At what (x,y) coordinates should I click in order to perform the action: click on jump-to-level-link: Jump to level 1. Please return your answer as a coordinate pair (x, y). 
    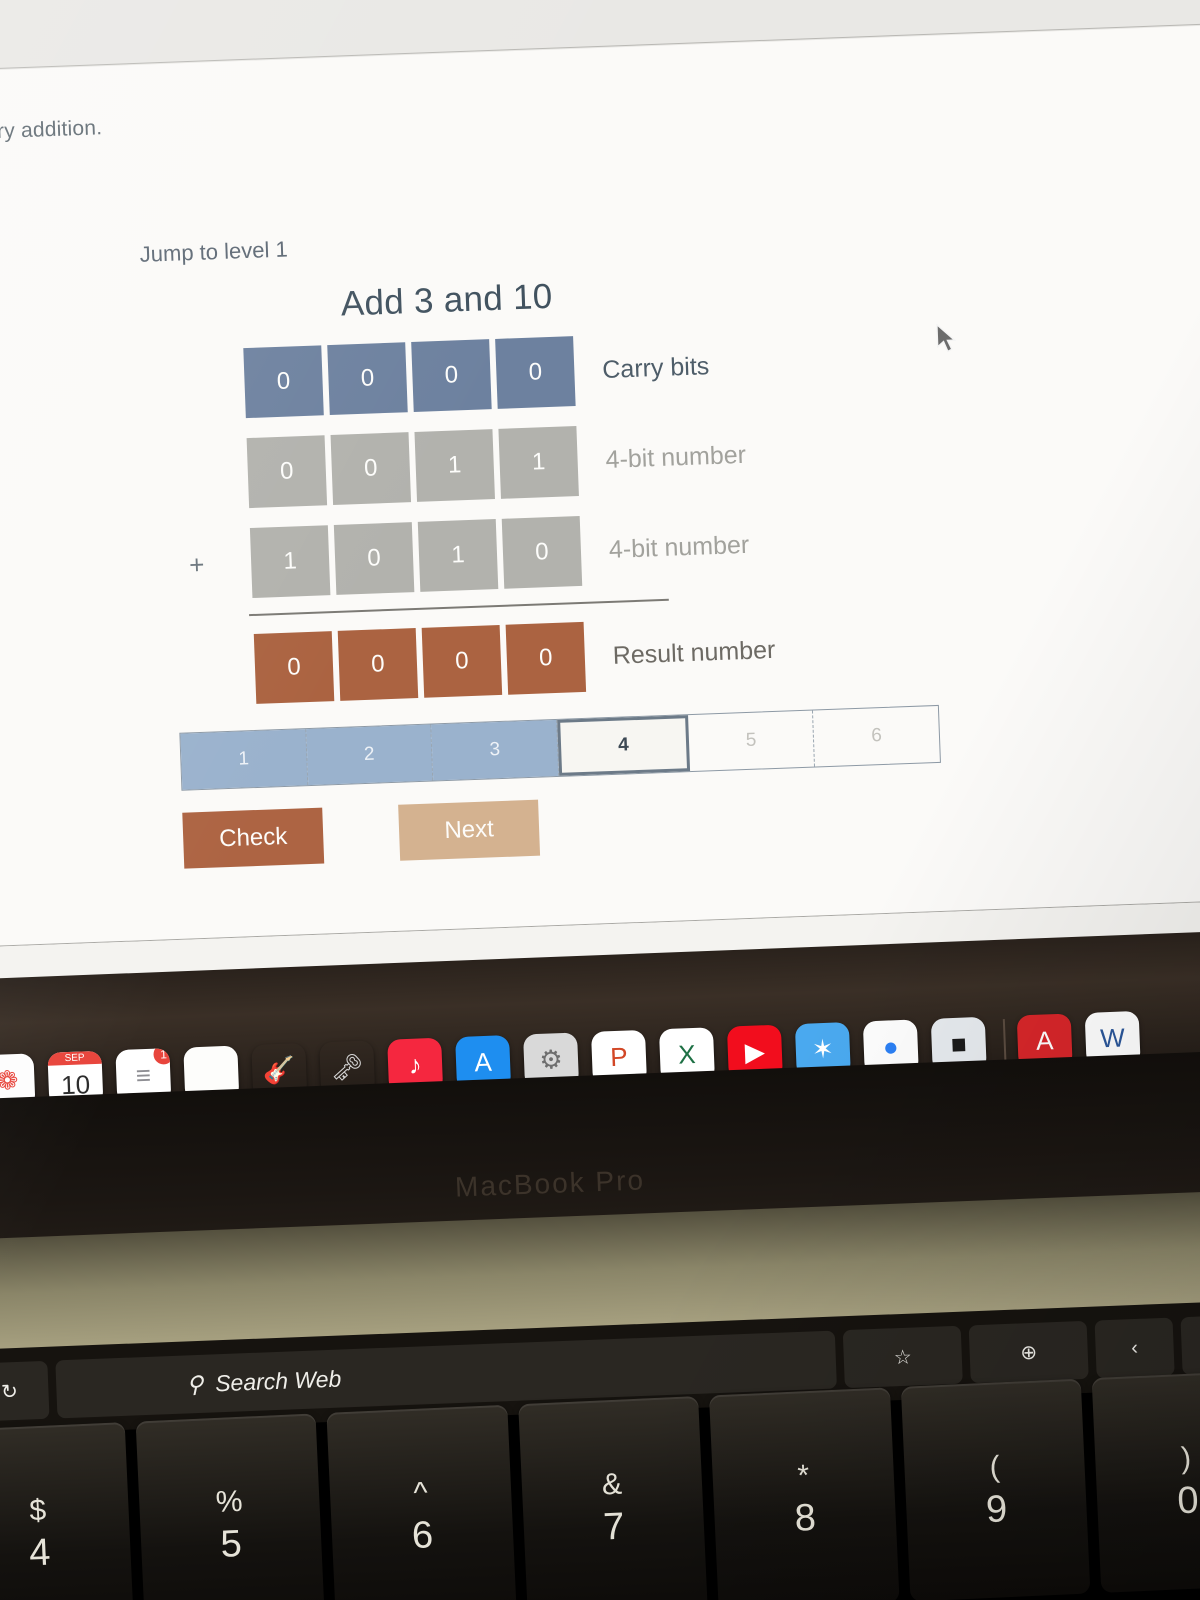
    Looking at the image, I should click on (213, 251).